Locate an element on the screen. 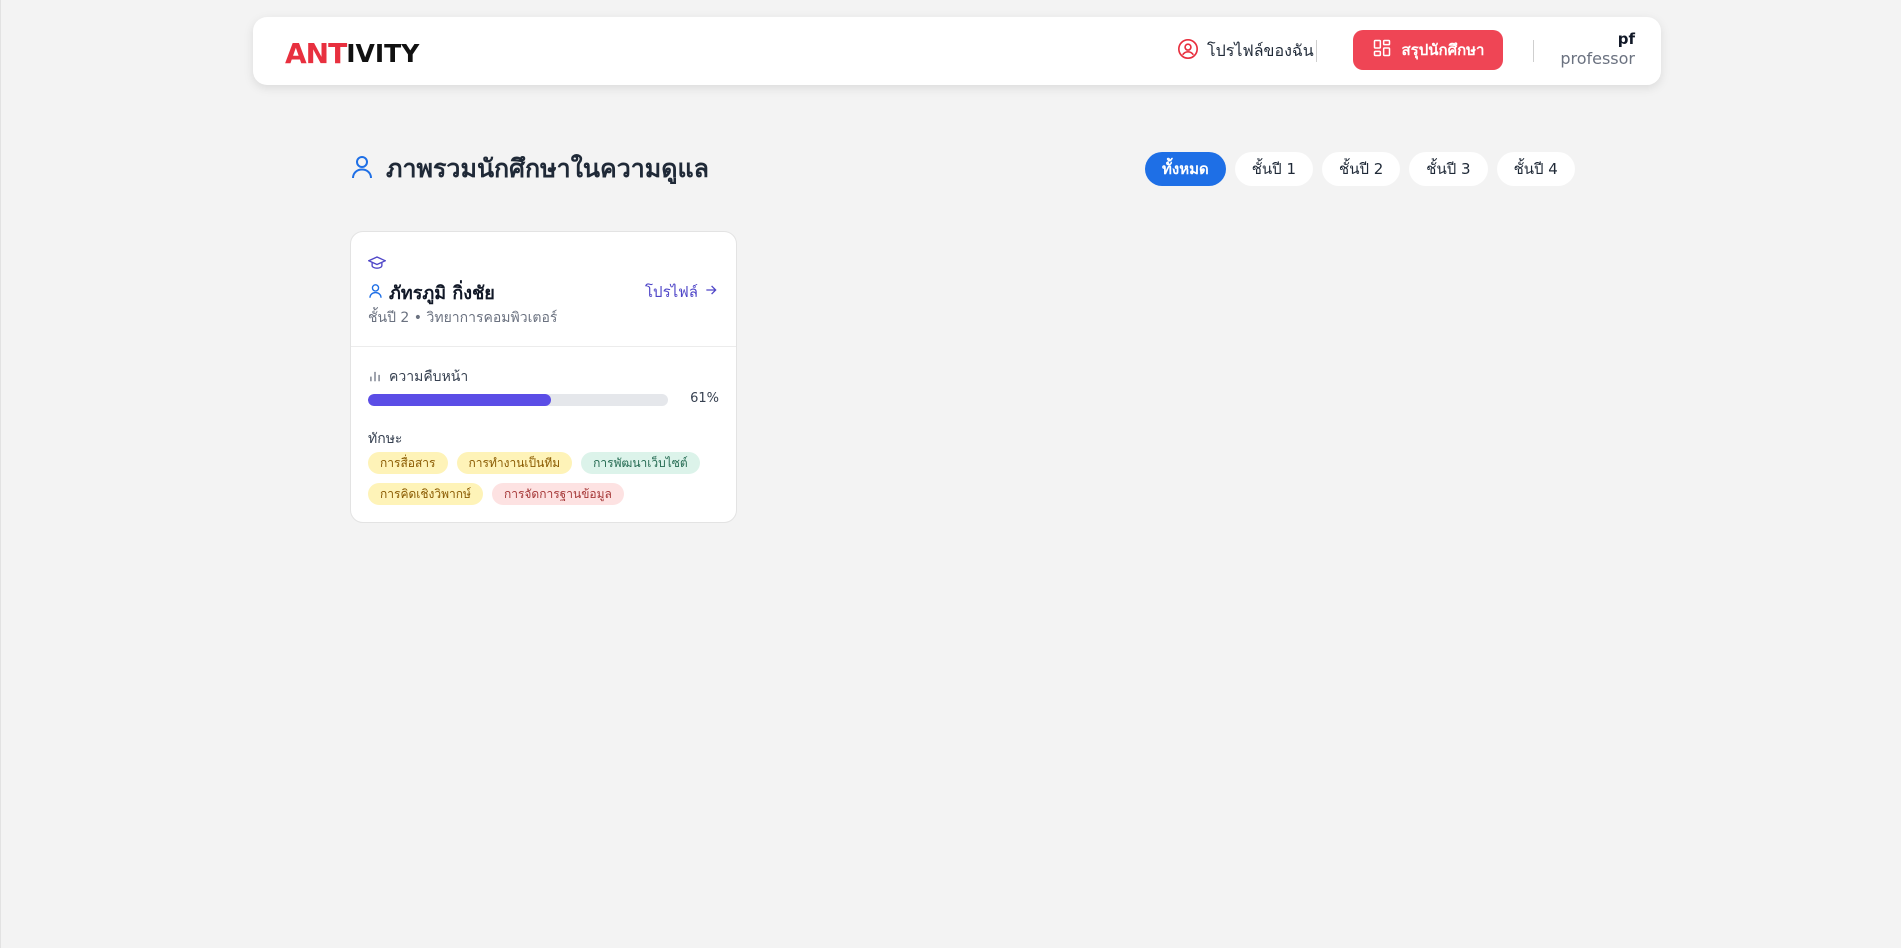  filter-year-3: ชั้นปี 3 is located at coordinates (1448, 169).